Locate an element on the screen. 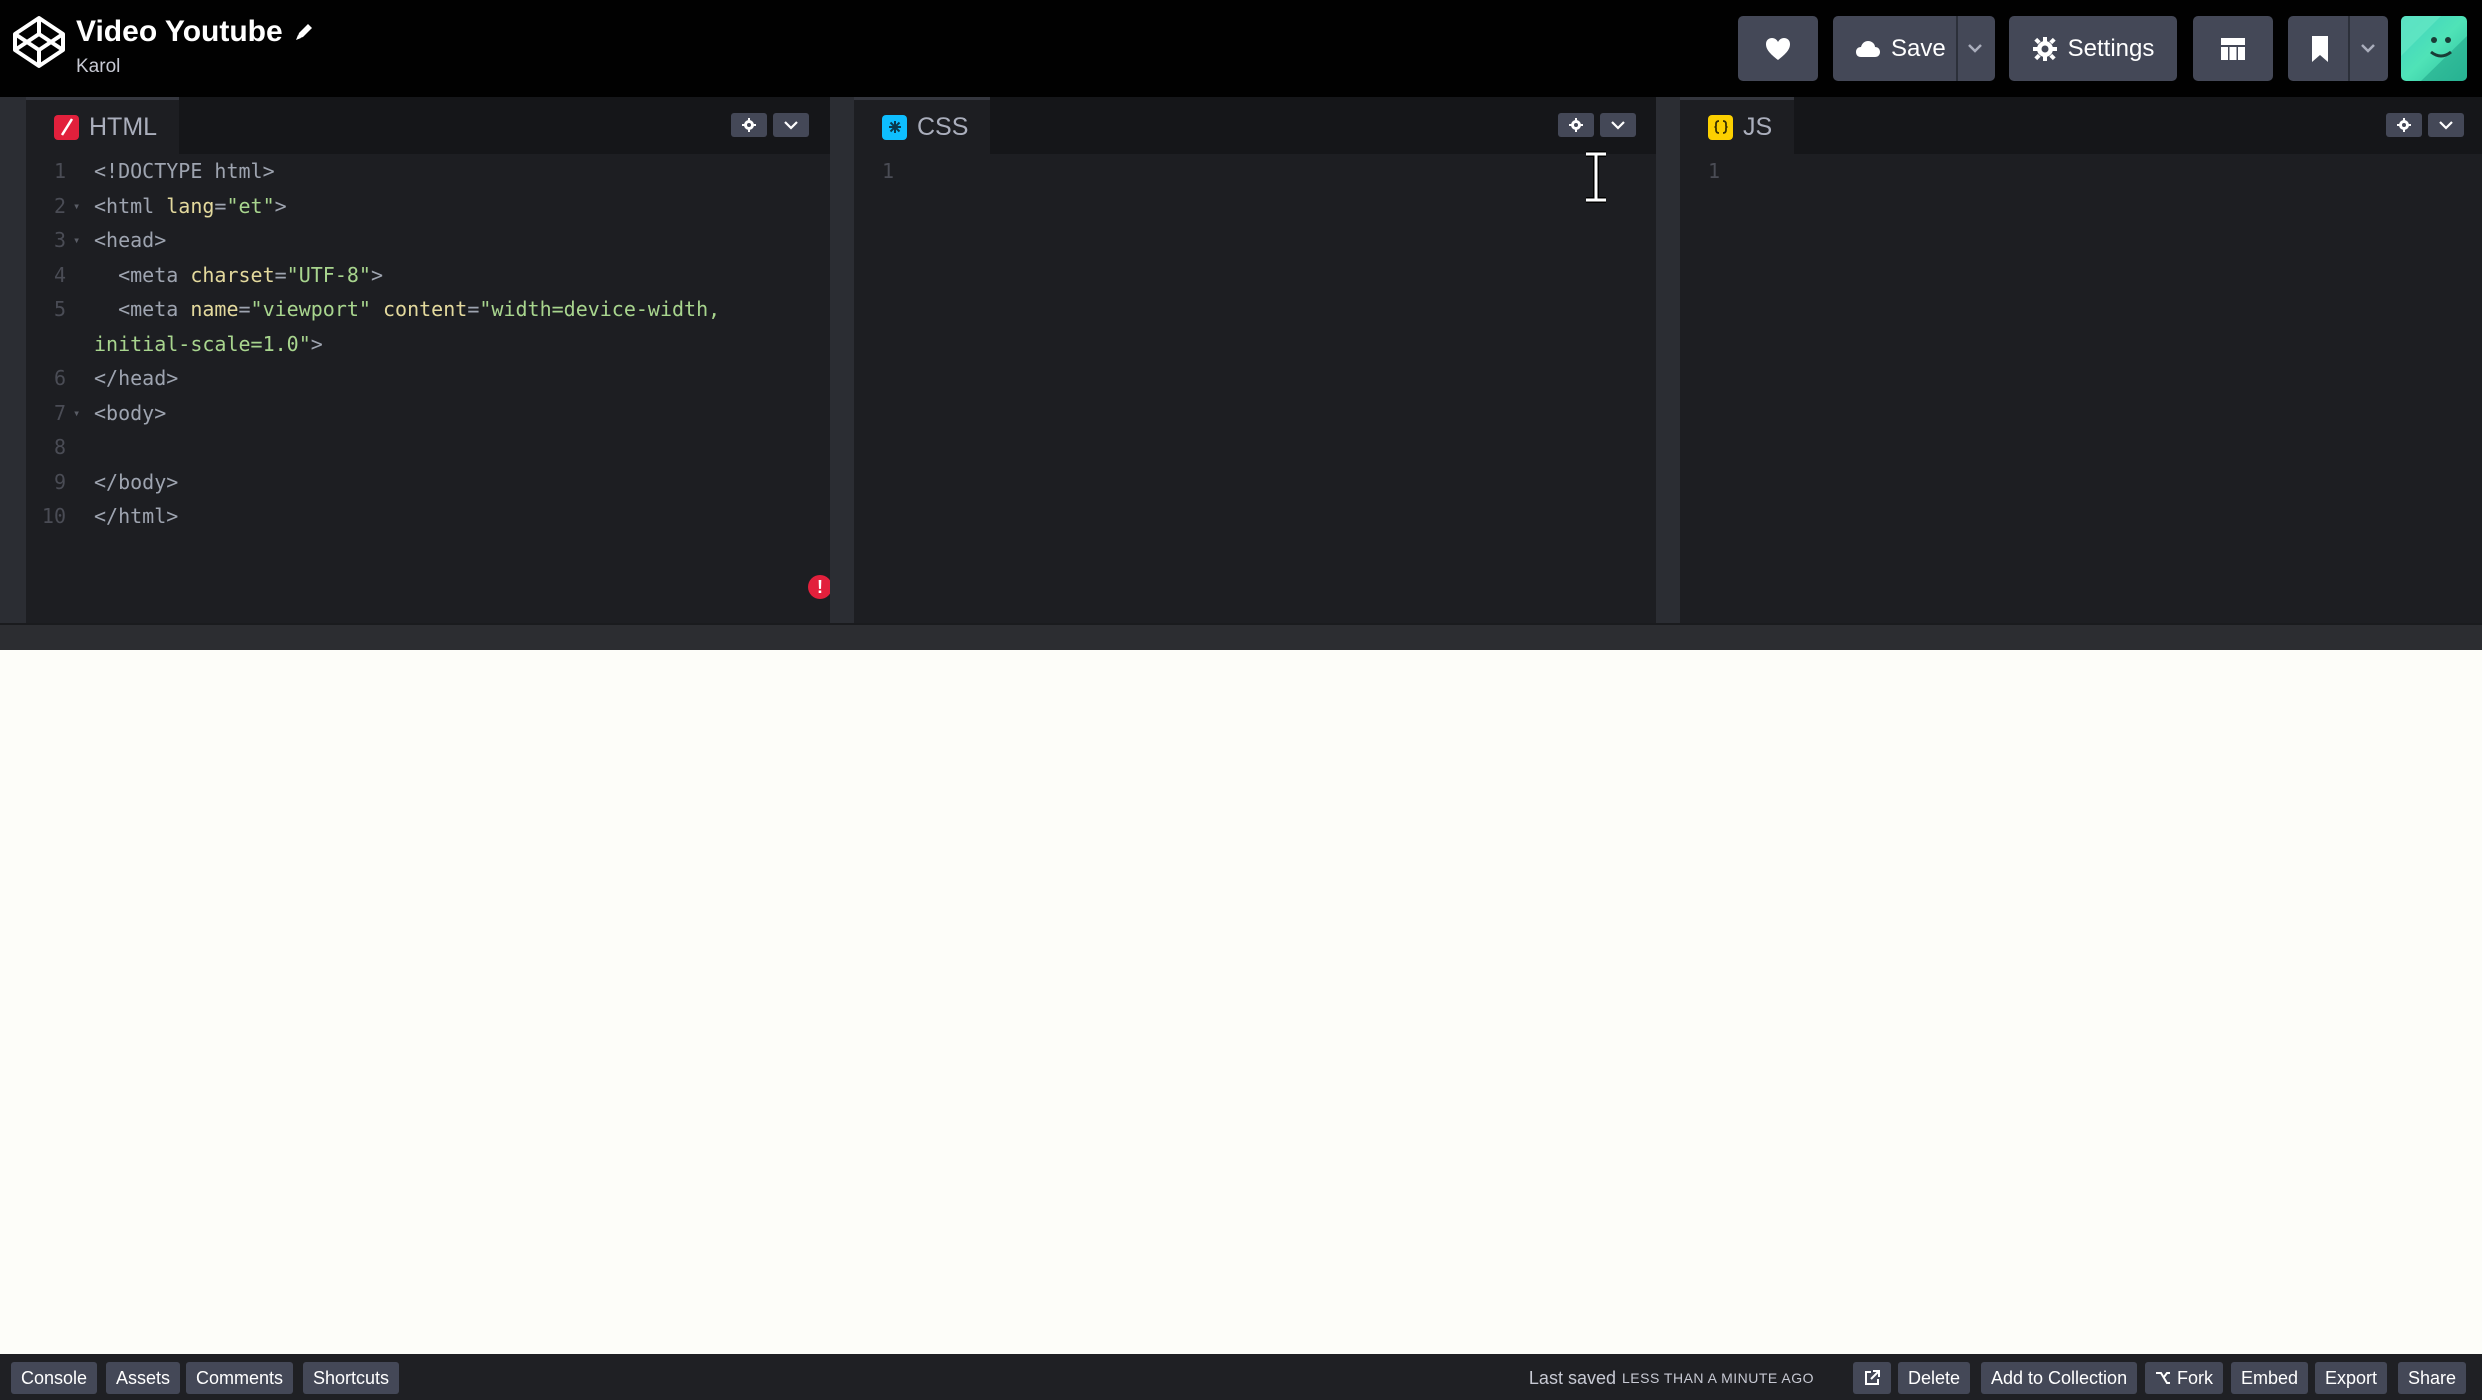  css-code-area: 1 is located at coordinates (1255, 388).